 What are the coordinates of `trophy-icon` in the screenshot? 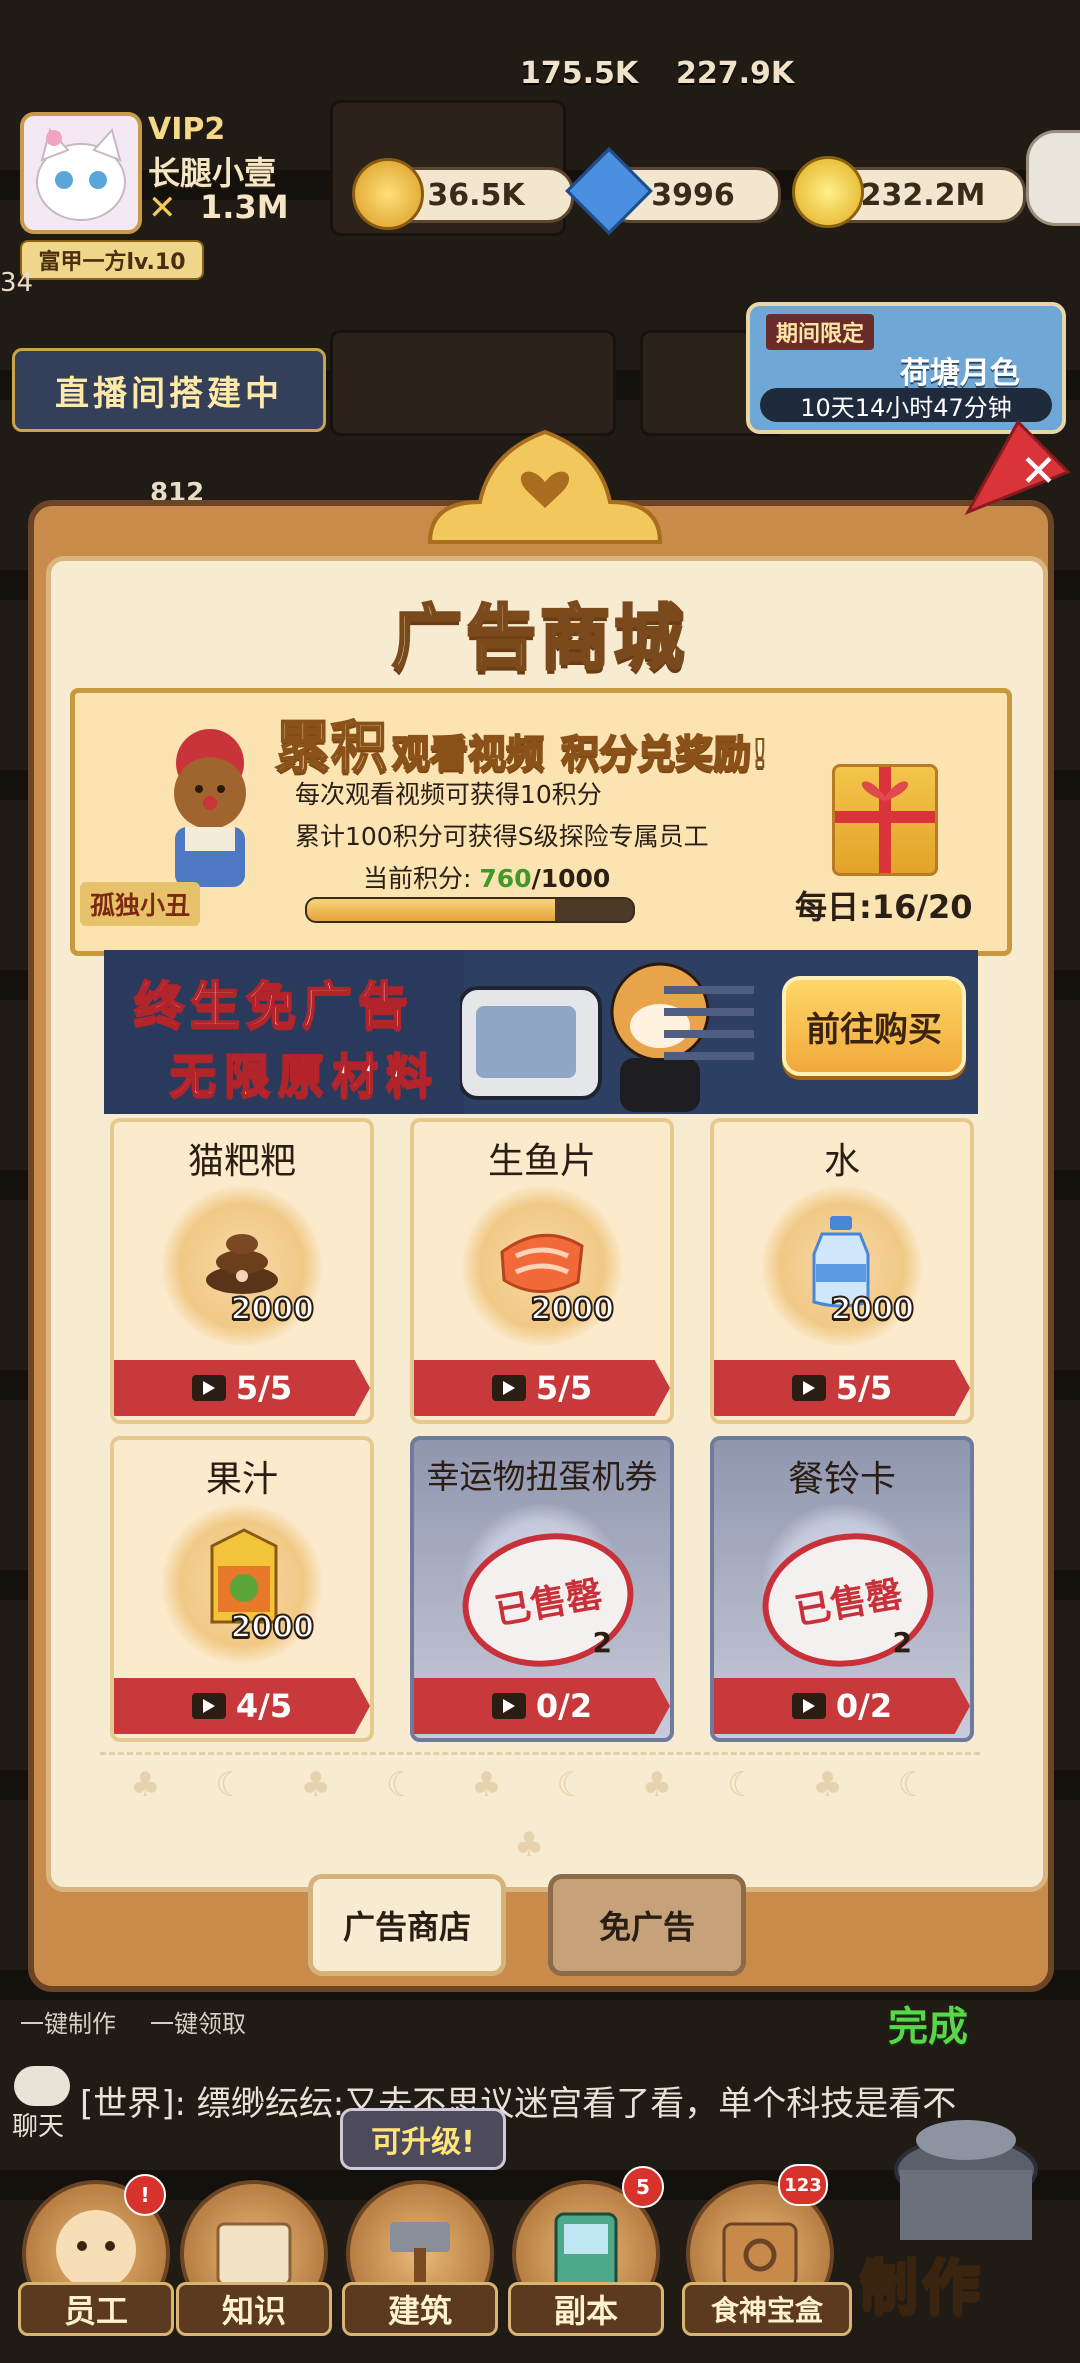 It's located at (388, 194).